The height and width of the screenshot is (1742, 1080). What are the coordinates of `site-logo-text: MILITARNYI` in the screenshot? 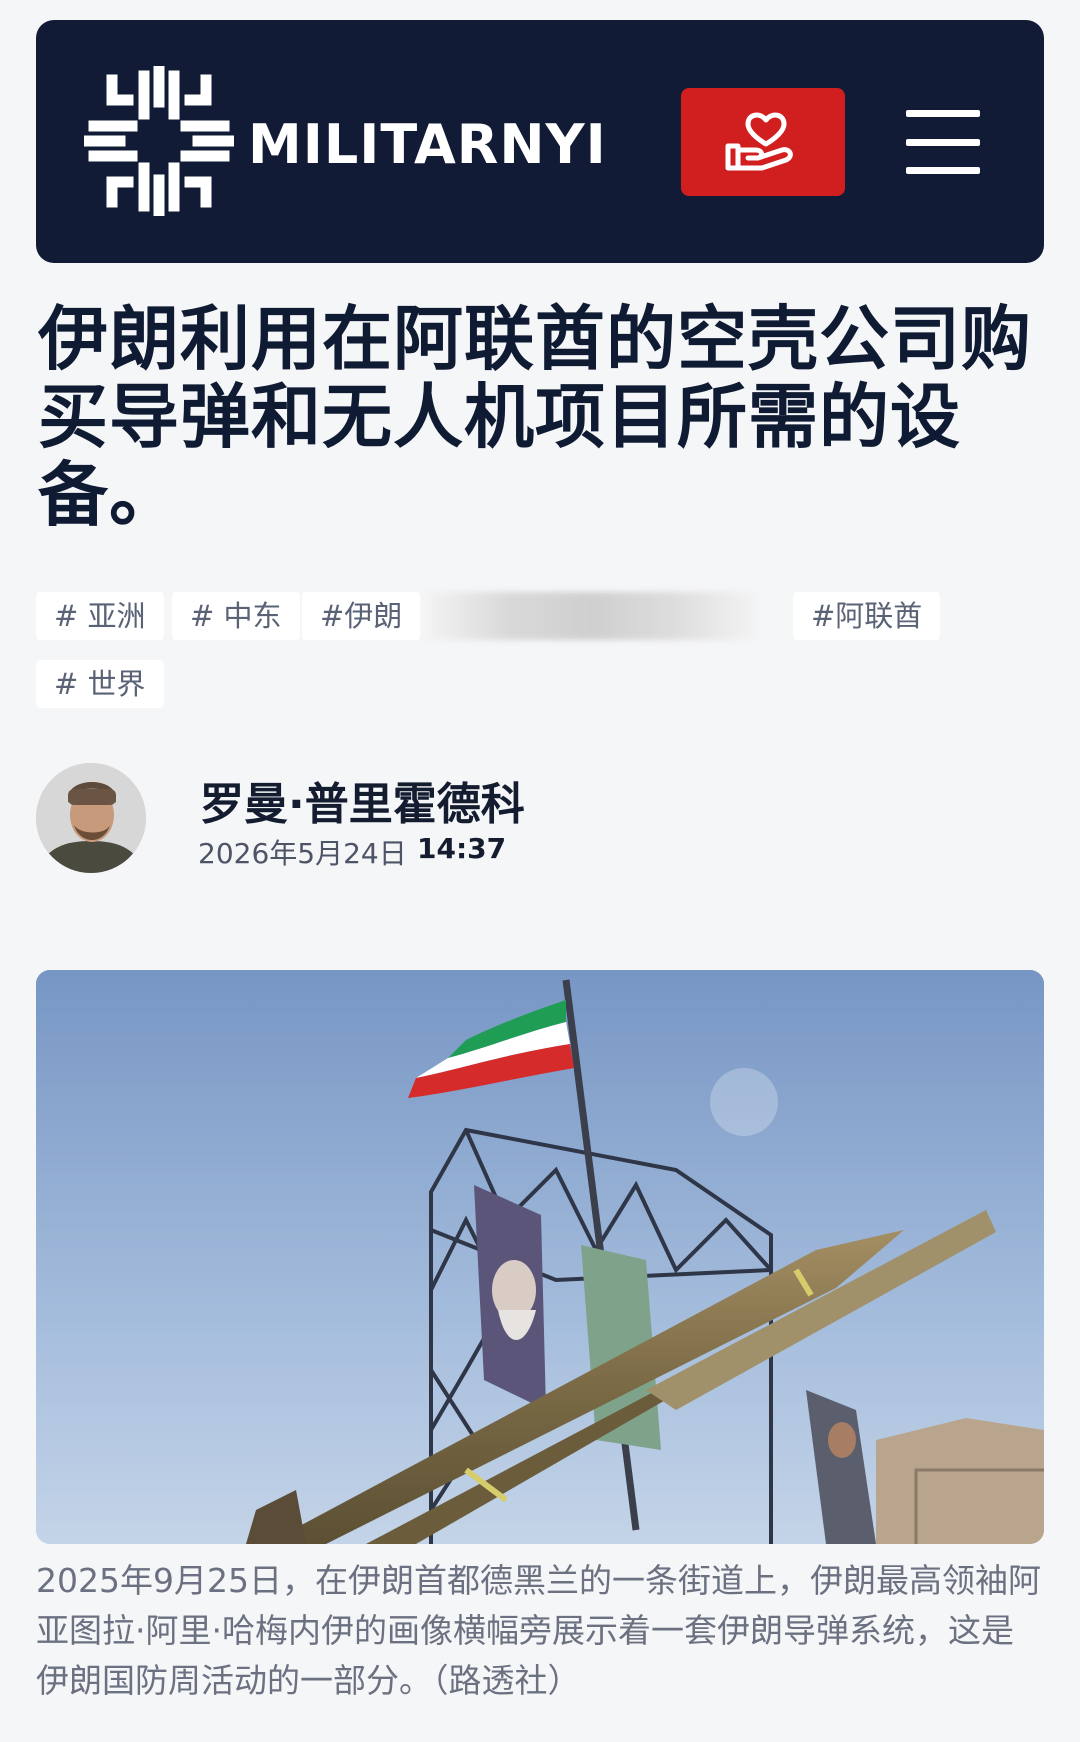 It's located at (427, 145).